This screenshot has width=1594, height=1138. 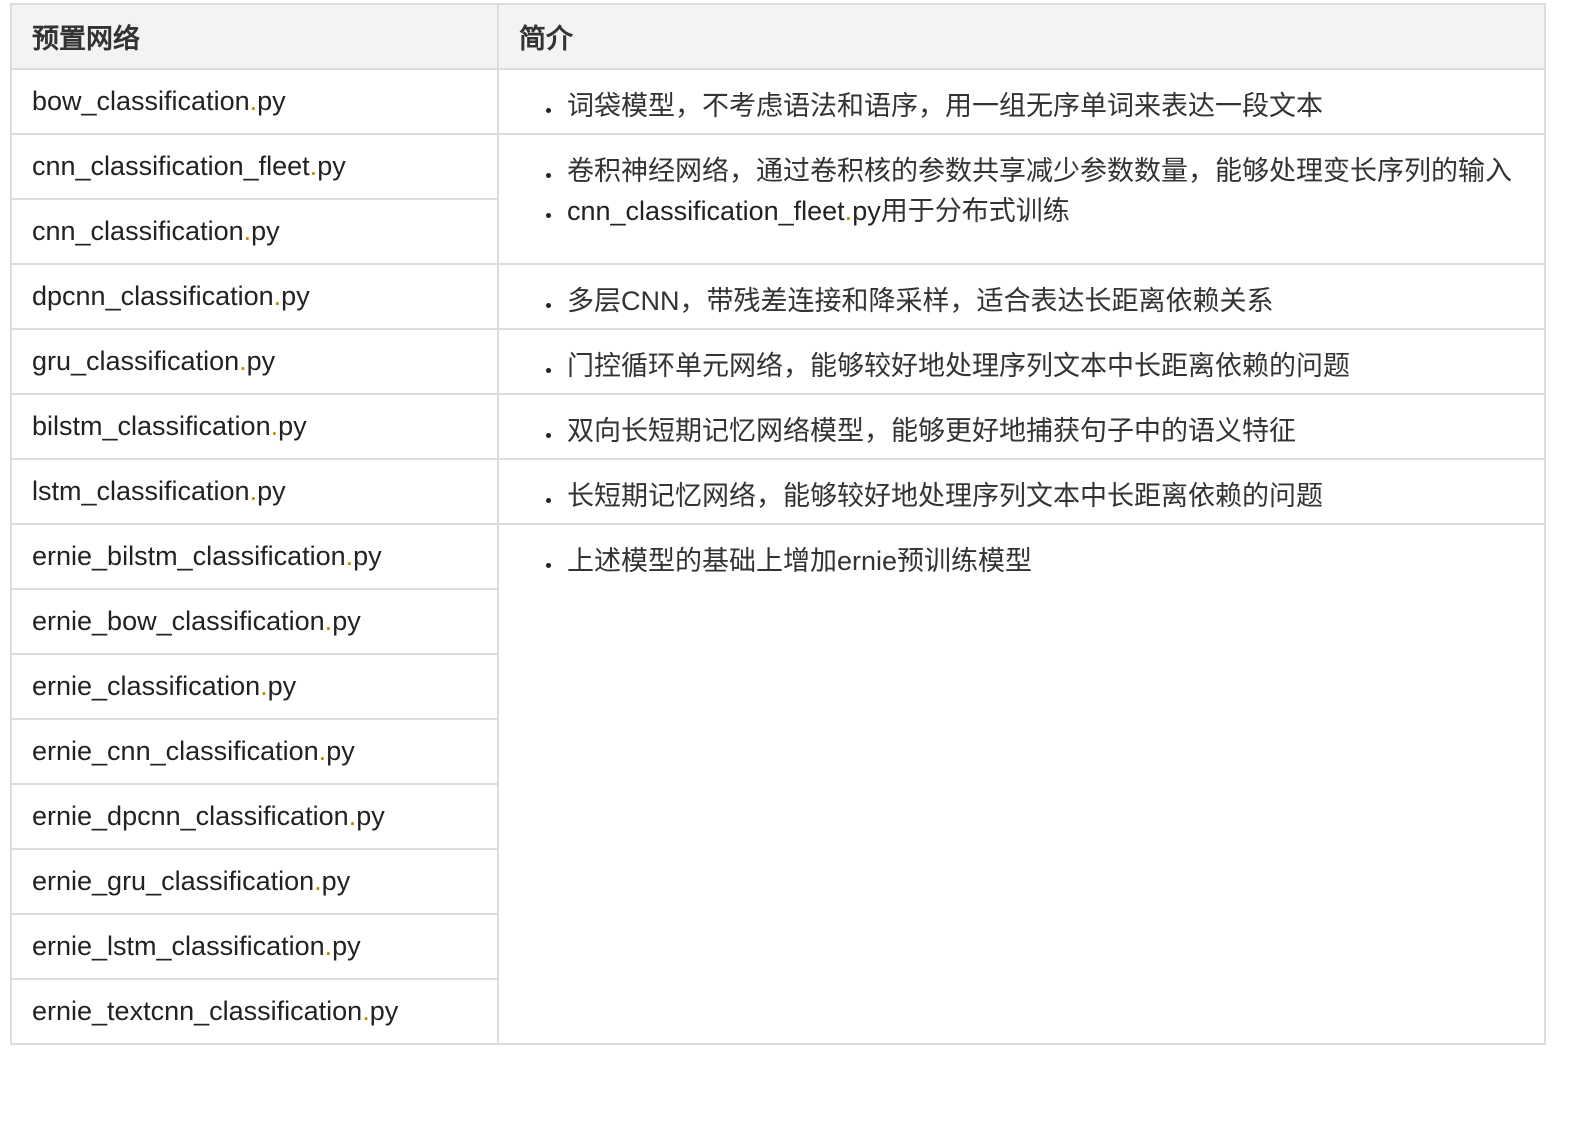 I want to click on file-cell: ernie_classification.py, so click(x=254, y=686).